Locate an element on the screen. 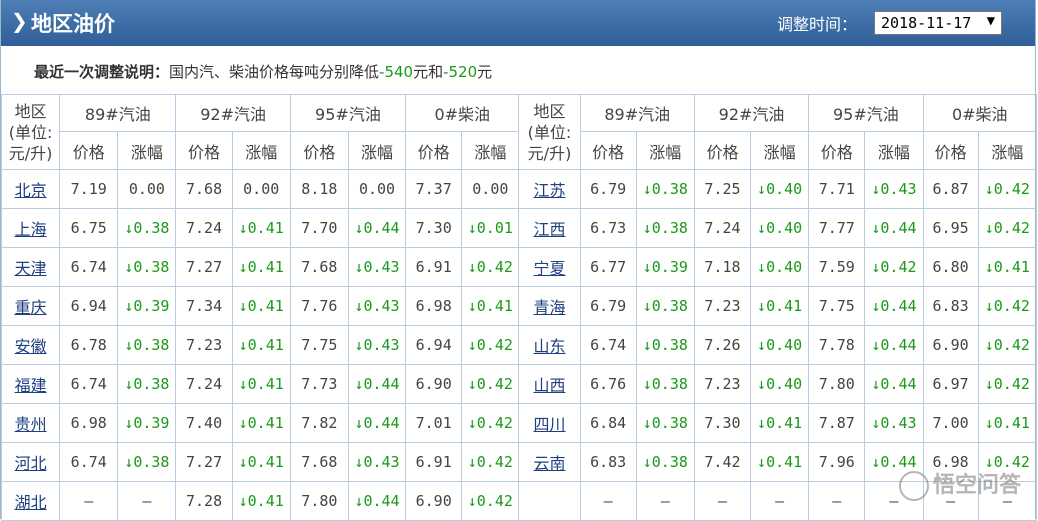  region-link: 北京 is located at coordinates (31, 190).